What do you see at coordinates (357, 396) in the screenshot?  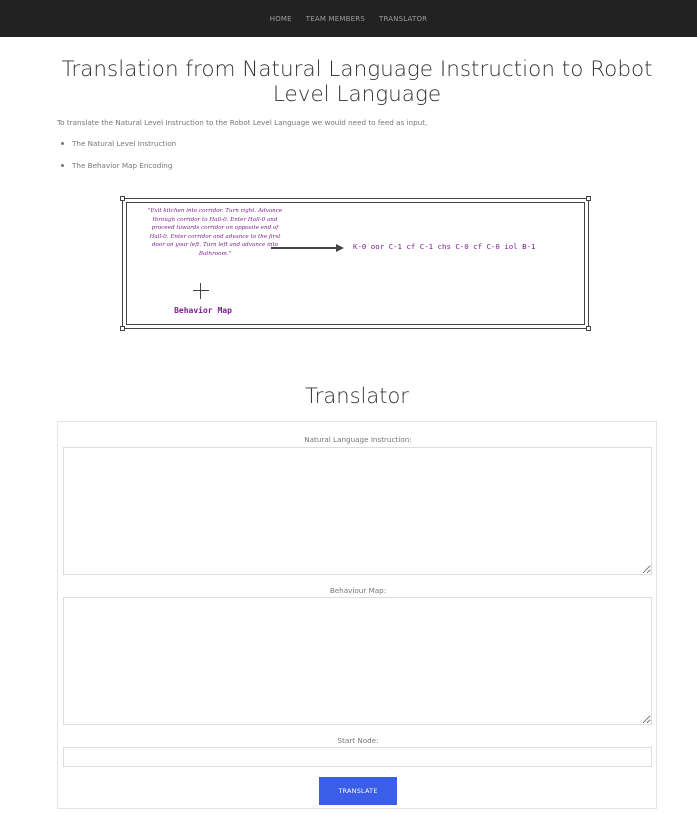 I see `translator-heading: Translator` at bounding box center [357, 396].